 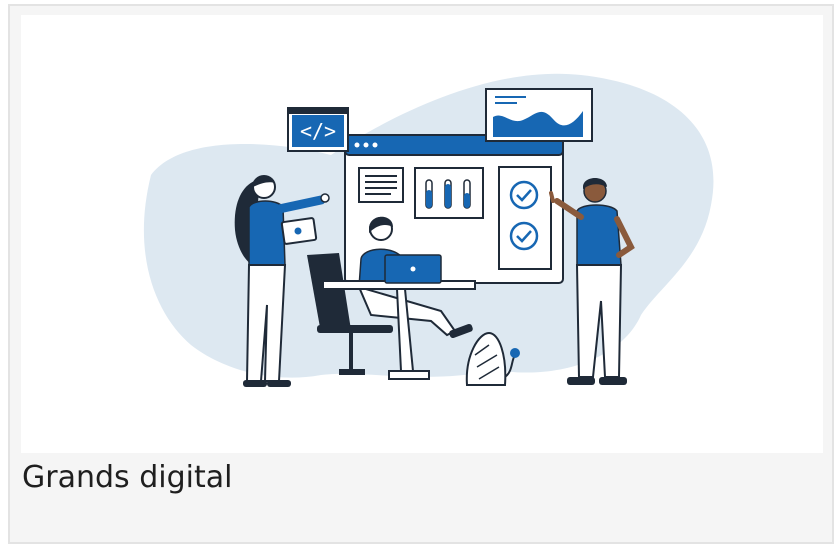 I want to click on code-badge: </>, so click(x=318, y=129).